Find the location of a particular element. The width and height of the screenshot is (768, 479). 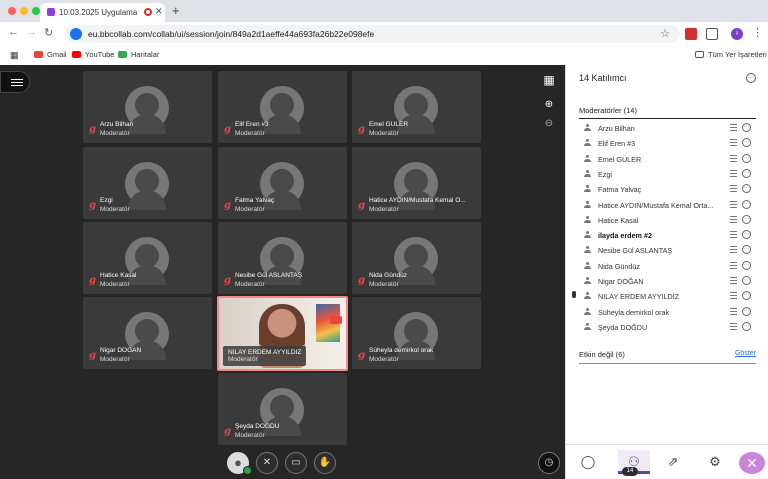

all-bookmarks: Tüm Yer İşaretleri is located at coordinates (731, 54).